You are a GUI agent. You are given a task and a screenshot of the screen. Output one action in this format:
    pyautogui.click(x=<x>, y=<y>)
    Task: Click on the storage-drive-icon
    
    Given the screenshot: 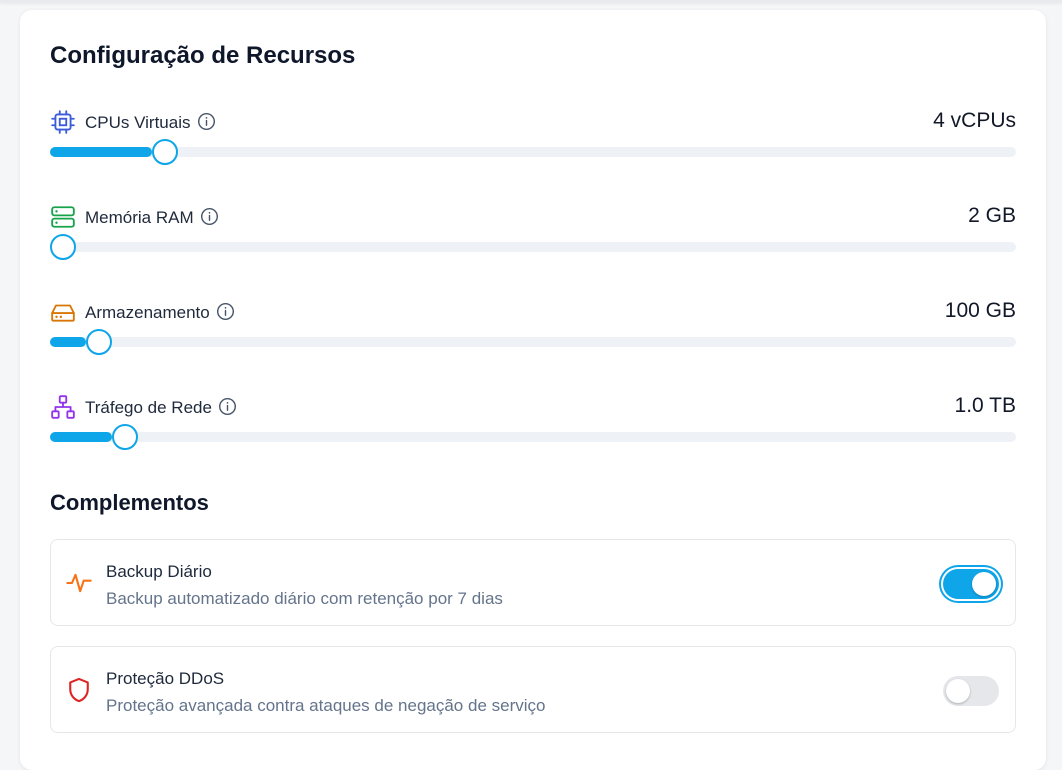 What is the action you would take?
    pyautogui.click(x=63, y=313)
    